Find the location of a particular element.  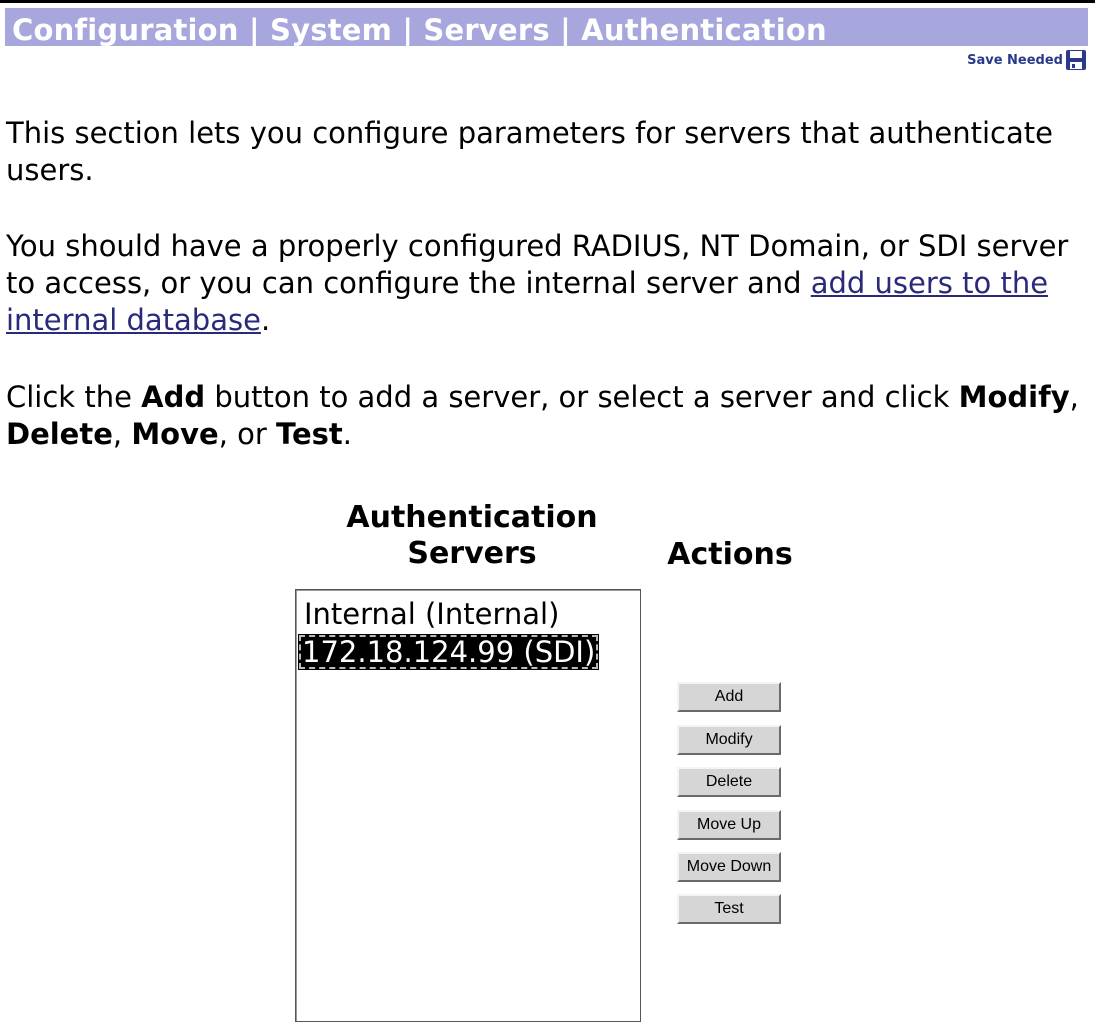

server-list-item-selected: 172.18.124.99 (SDI) is located at coordinates (449, 652).